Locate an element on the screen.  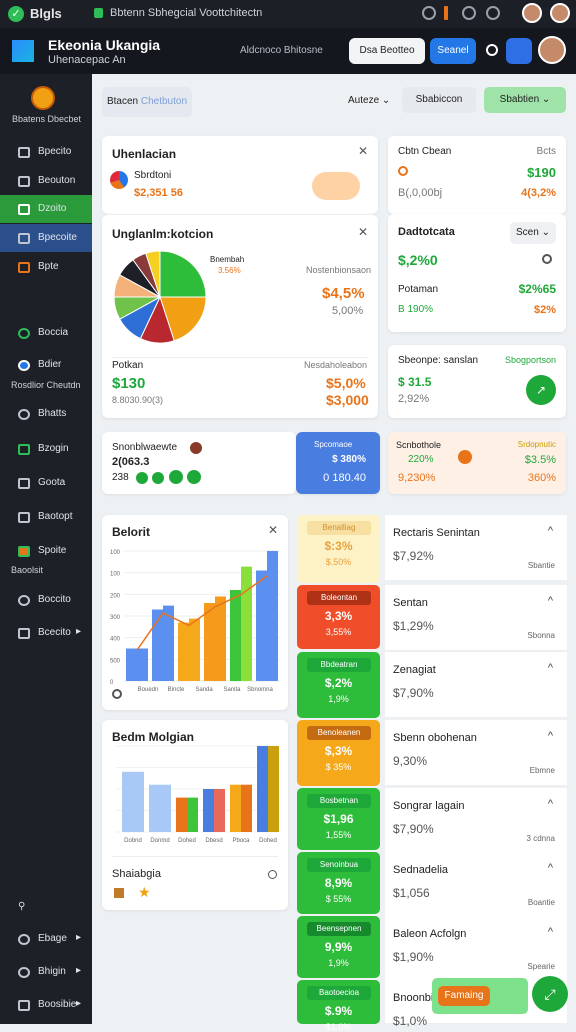
menu-icon is located at coordinates (519, 51).